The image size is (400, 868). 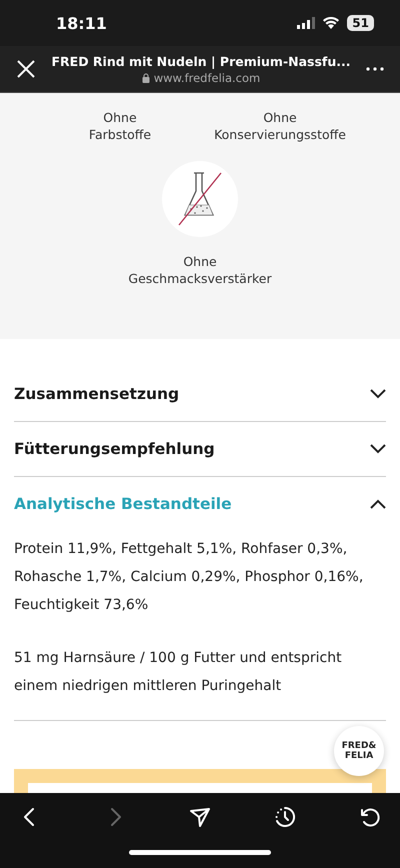 I want to click on lock-icon, so click(x=146, y=77).